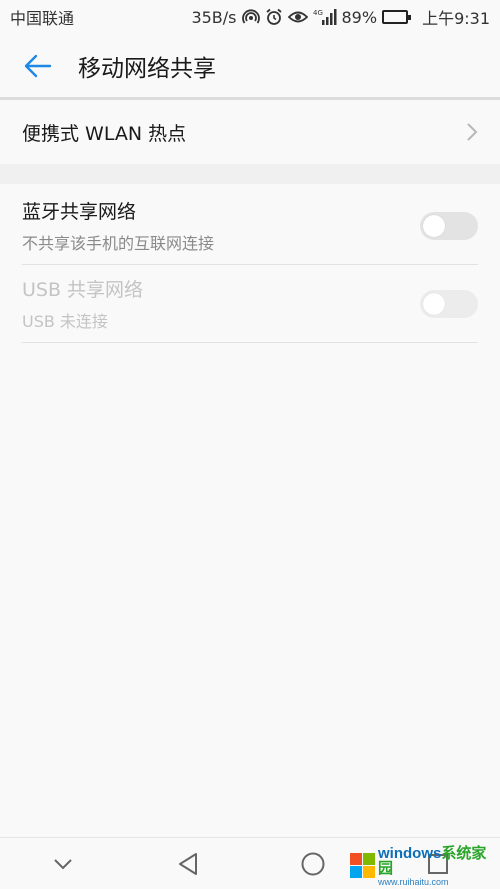  What do you see at coordinates (421, 866) in the screenshot?
I see `watermark-logo: windows系统家园 www.ruihaitu.com` at bounding box center [421, 866].